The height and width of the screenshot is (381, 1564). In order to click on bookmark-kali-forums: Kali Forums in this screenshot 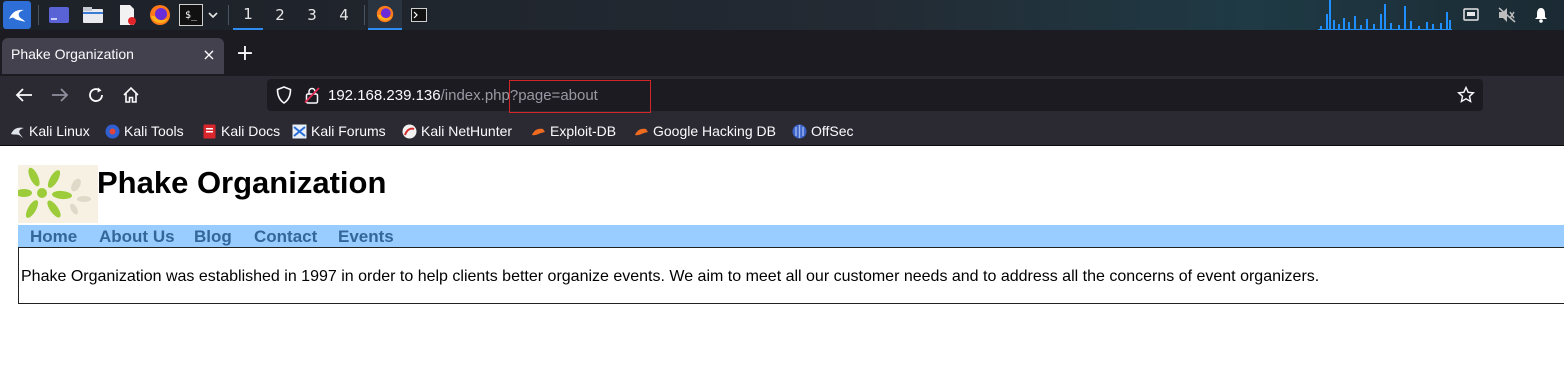, I will do `click(339, 131)`.